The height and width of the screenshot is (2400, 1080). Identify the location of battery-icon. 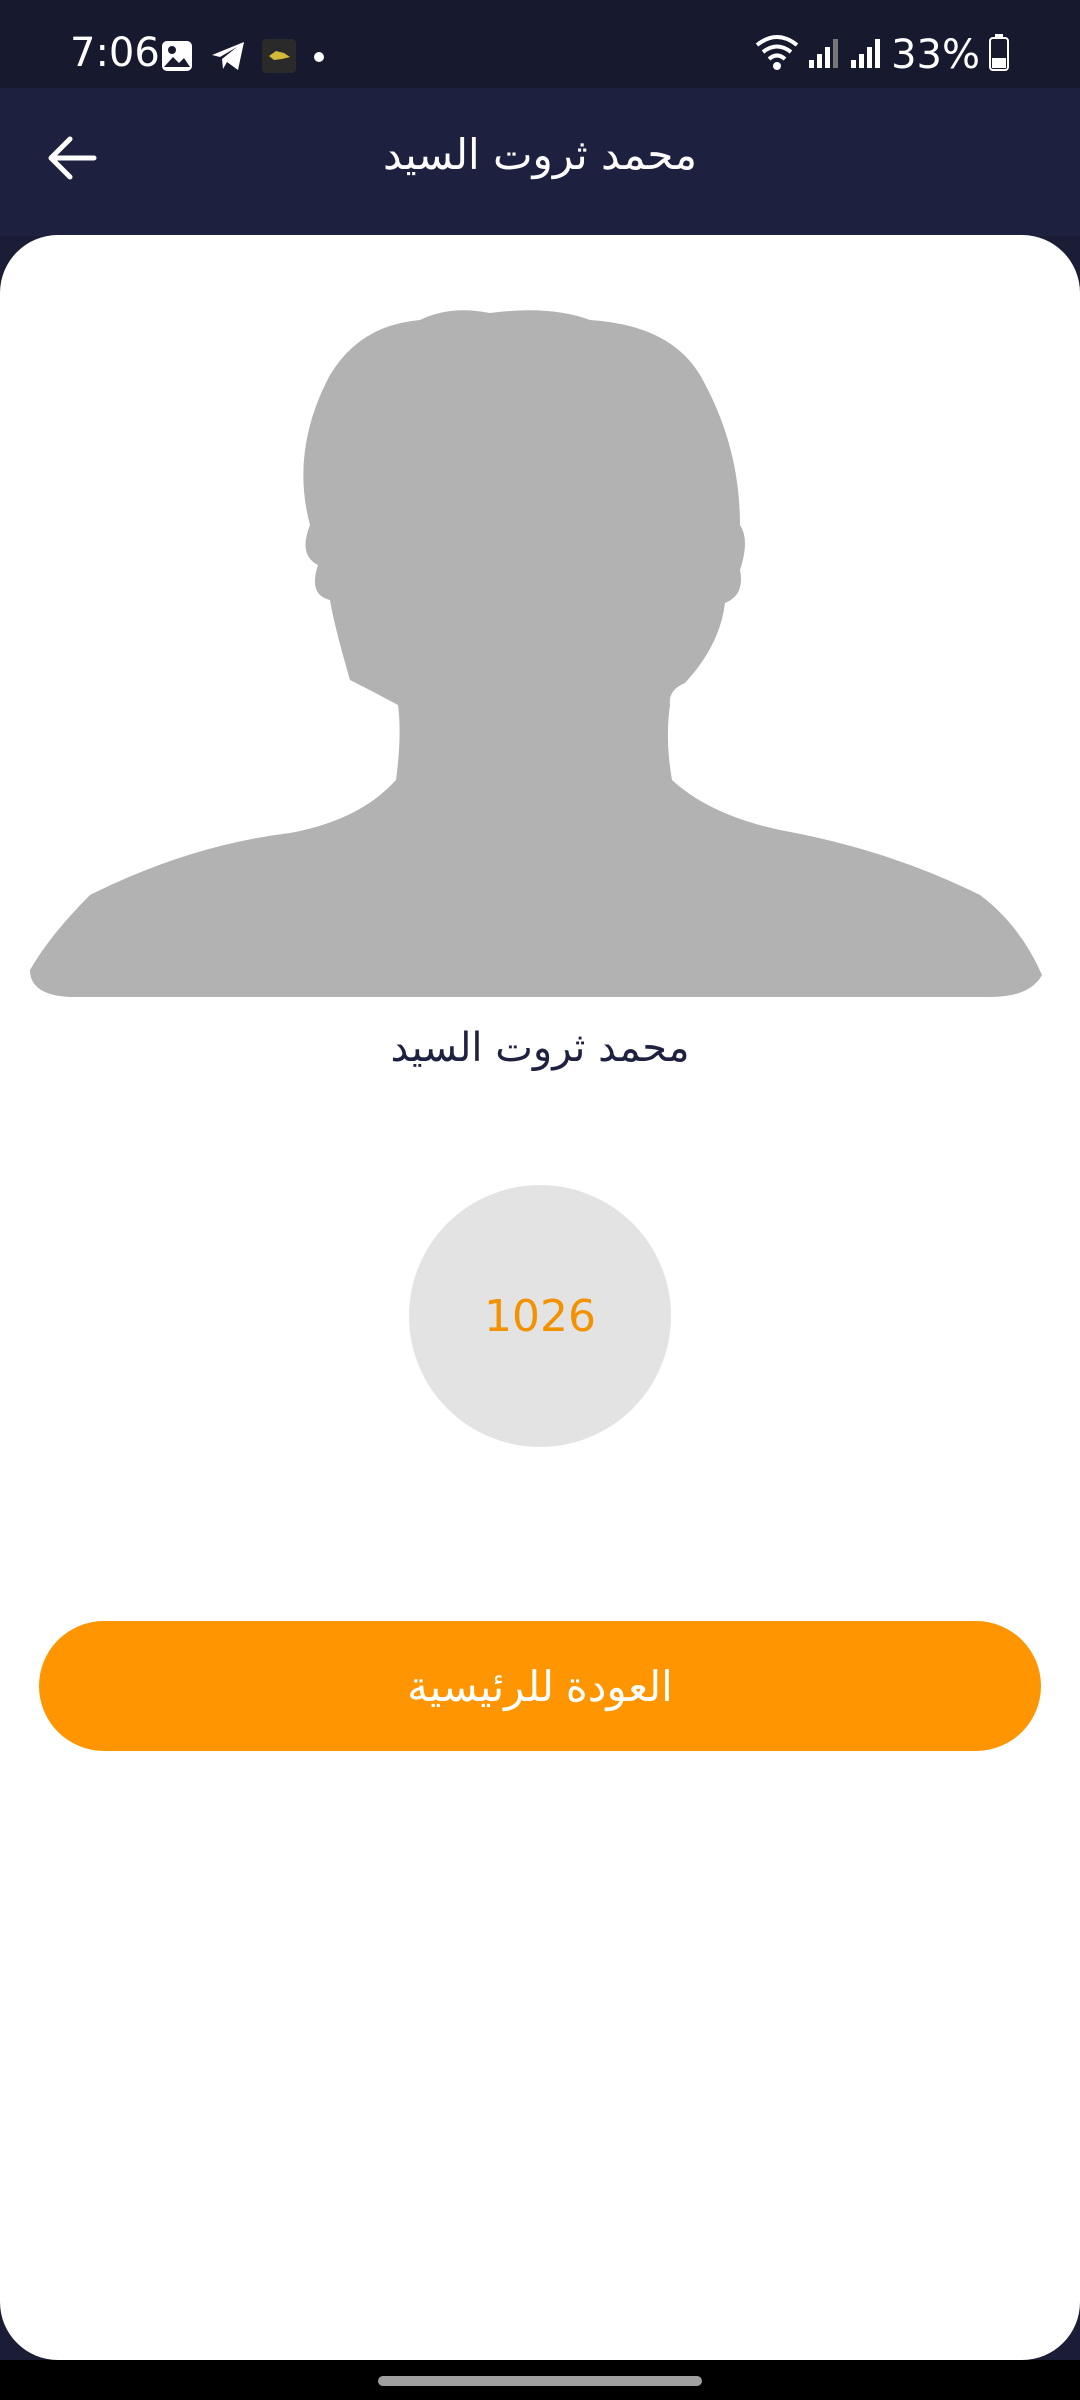
(999, 55).